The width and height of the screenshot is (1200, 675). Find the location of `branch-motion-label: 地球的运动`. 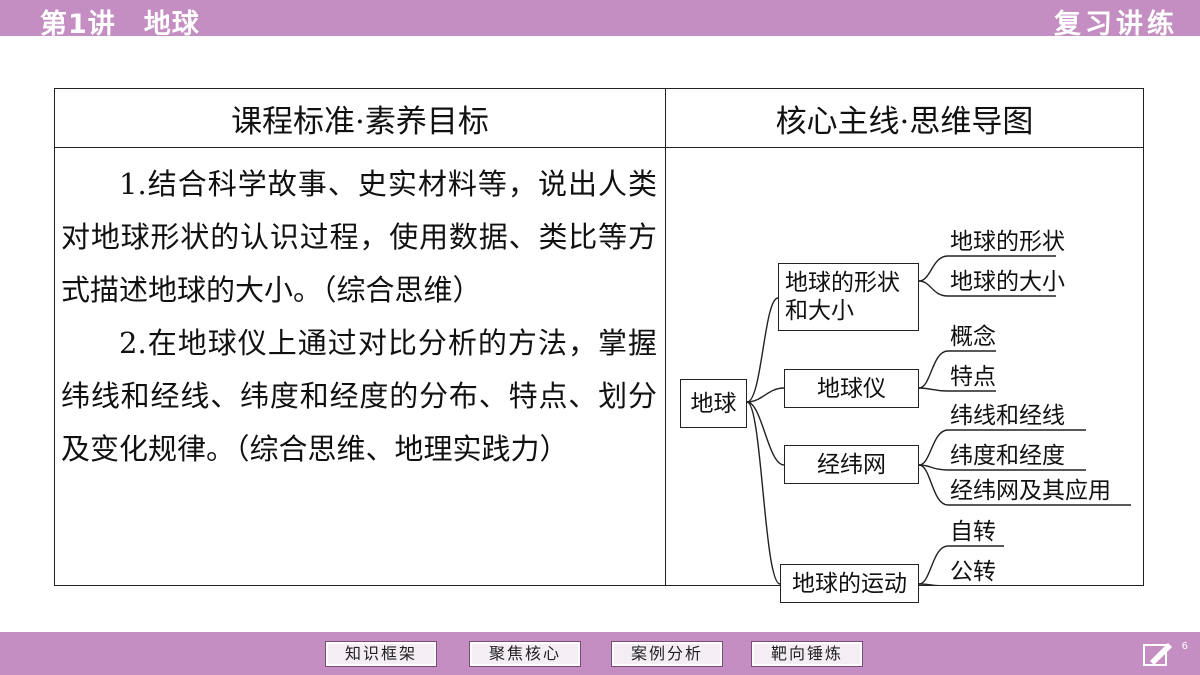

branch-motion-label: 地球的运动 is located at coordinates (849, 583).